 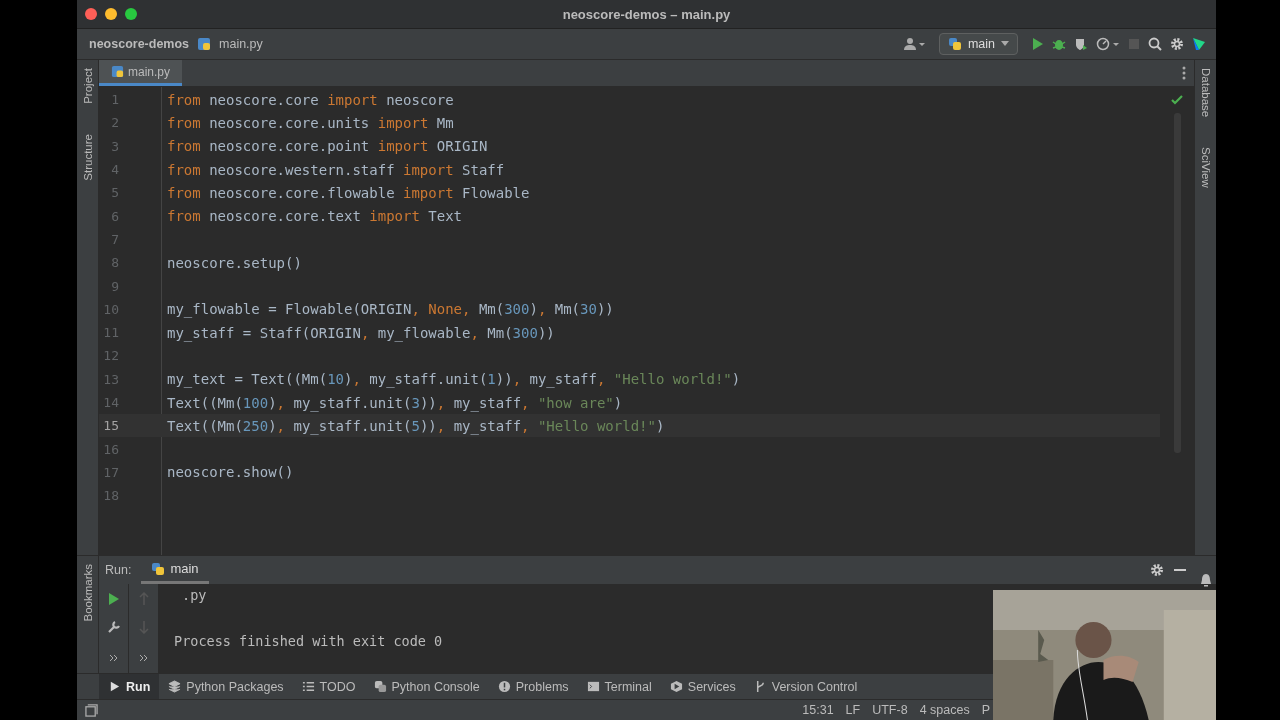 What do you see at coordinates (118, 570) in the screenshot?
I see `run-panel-label: Run:` at bounding box center [118, 570].